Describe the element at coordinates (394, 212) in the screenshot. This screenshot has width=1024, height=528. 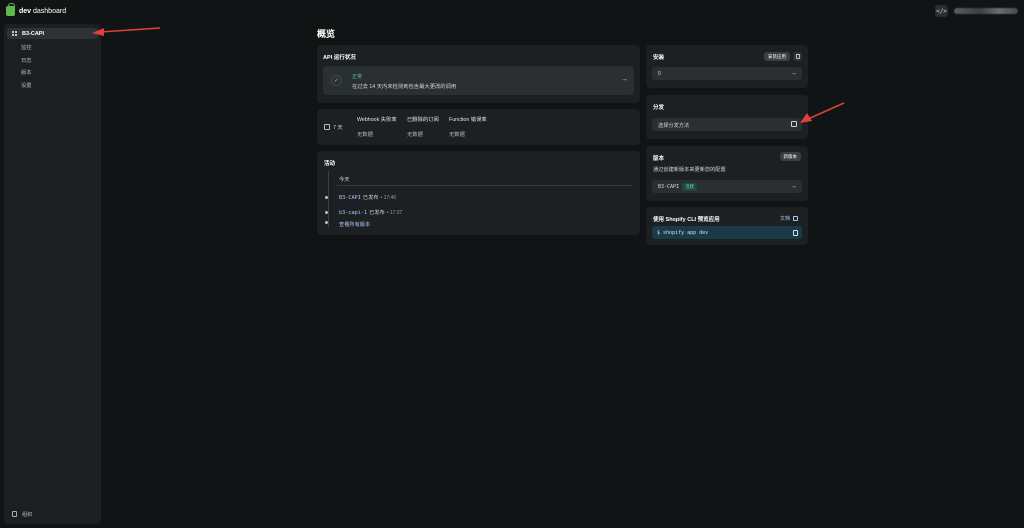
I see `event-time: • 17:37` at that location.